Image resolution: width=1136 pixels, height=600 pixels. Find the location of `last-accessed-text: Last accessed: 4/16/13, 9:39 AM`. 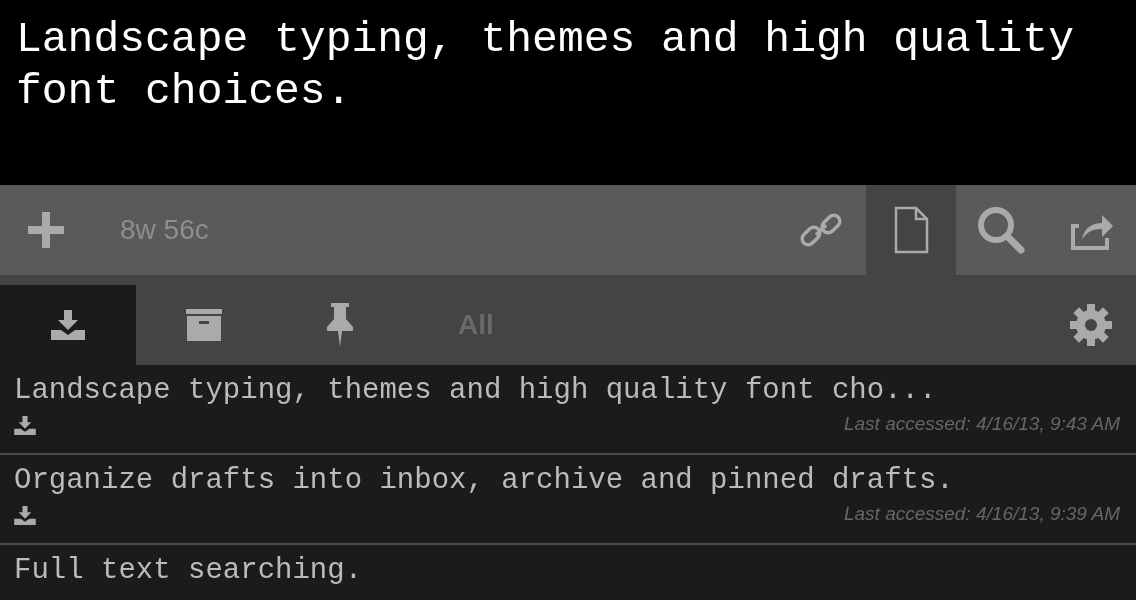

last-accessed-text: Last accessed: 4/16/13, 9:39 AM is located at coordinates (981, 514).